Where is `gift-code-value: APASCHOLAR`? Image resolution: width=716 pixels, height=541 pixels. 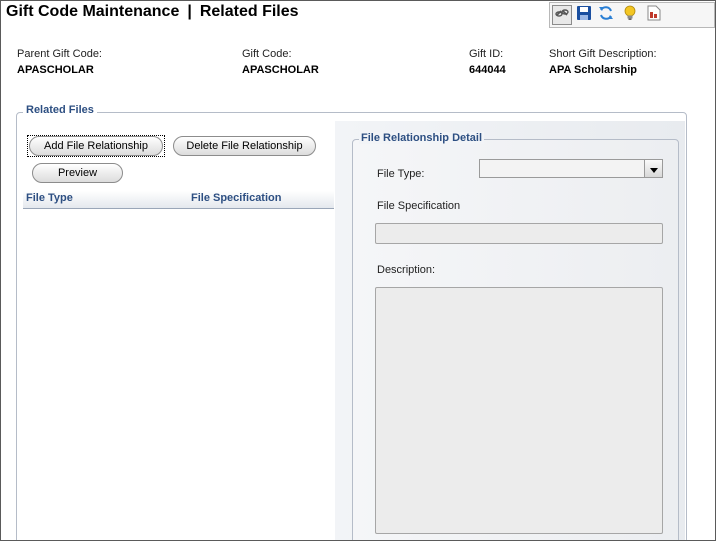
gift-code-value: APASCHOLAR is located at coordinates (280, 70).